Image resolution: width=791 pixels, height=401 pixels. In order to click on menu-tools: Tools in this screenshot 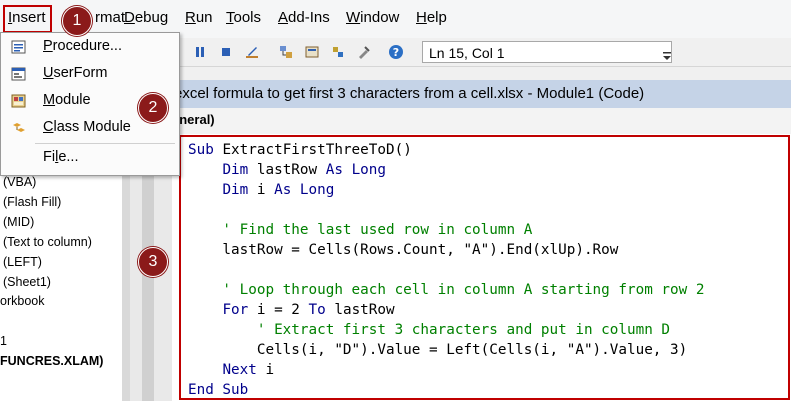, I will do `click(243, 17)`.